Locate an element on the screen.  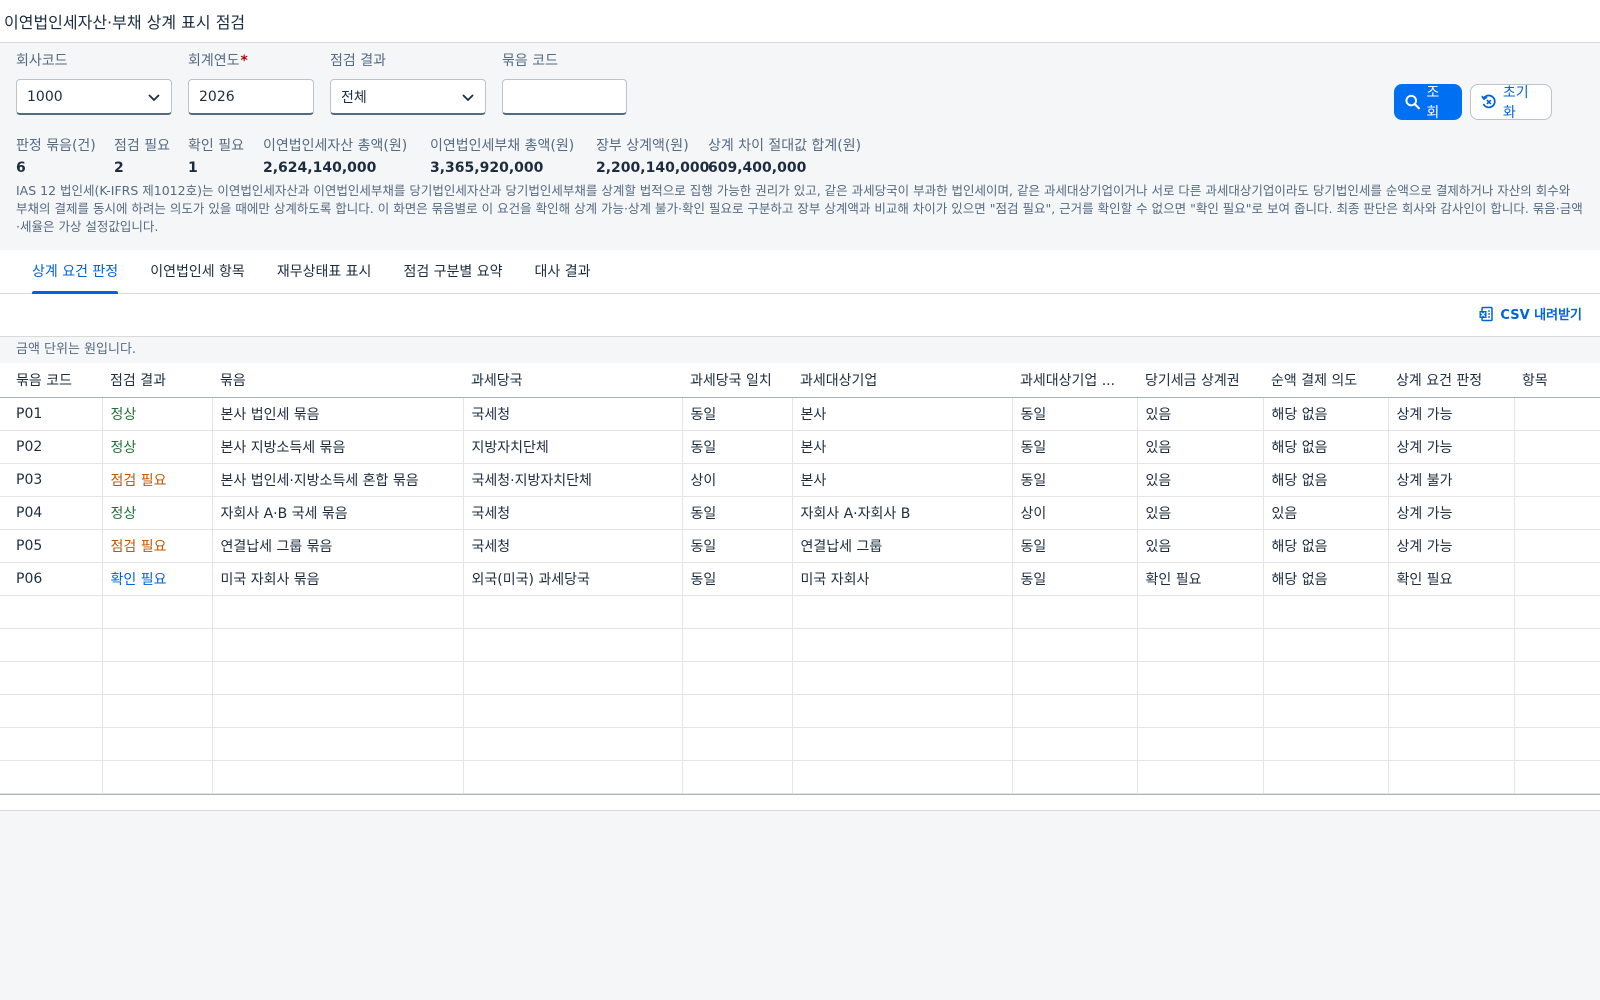
search-button-label: 조회 is located at coordinates (1433, 103).